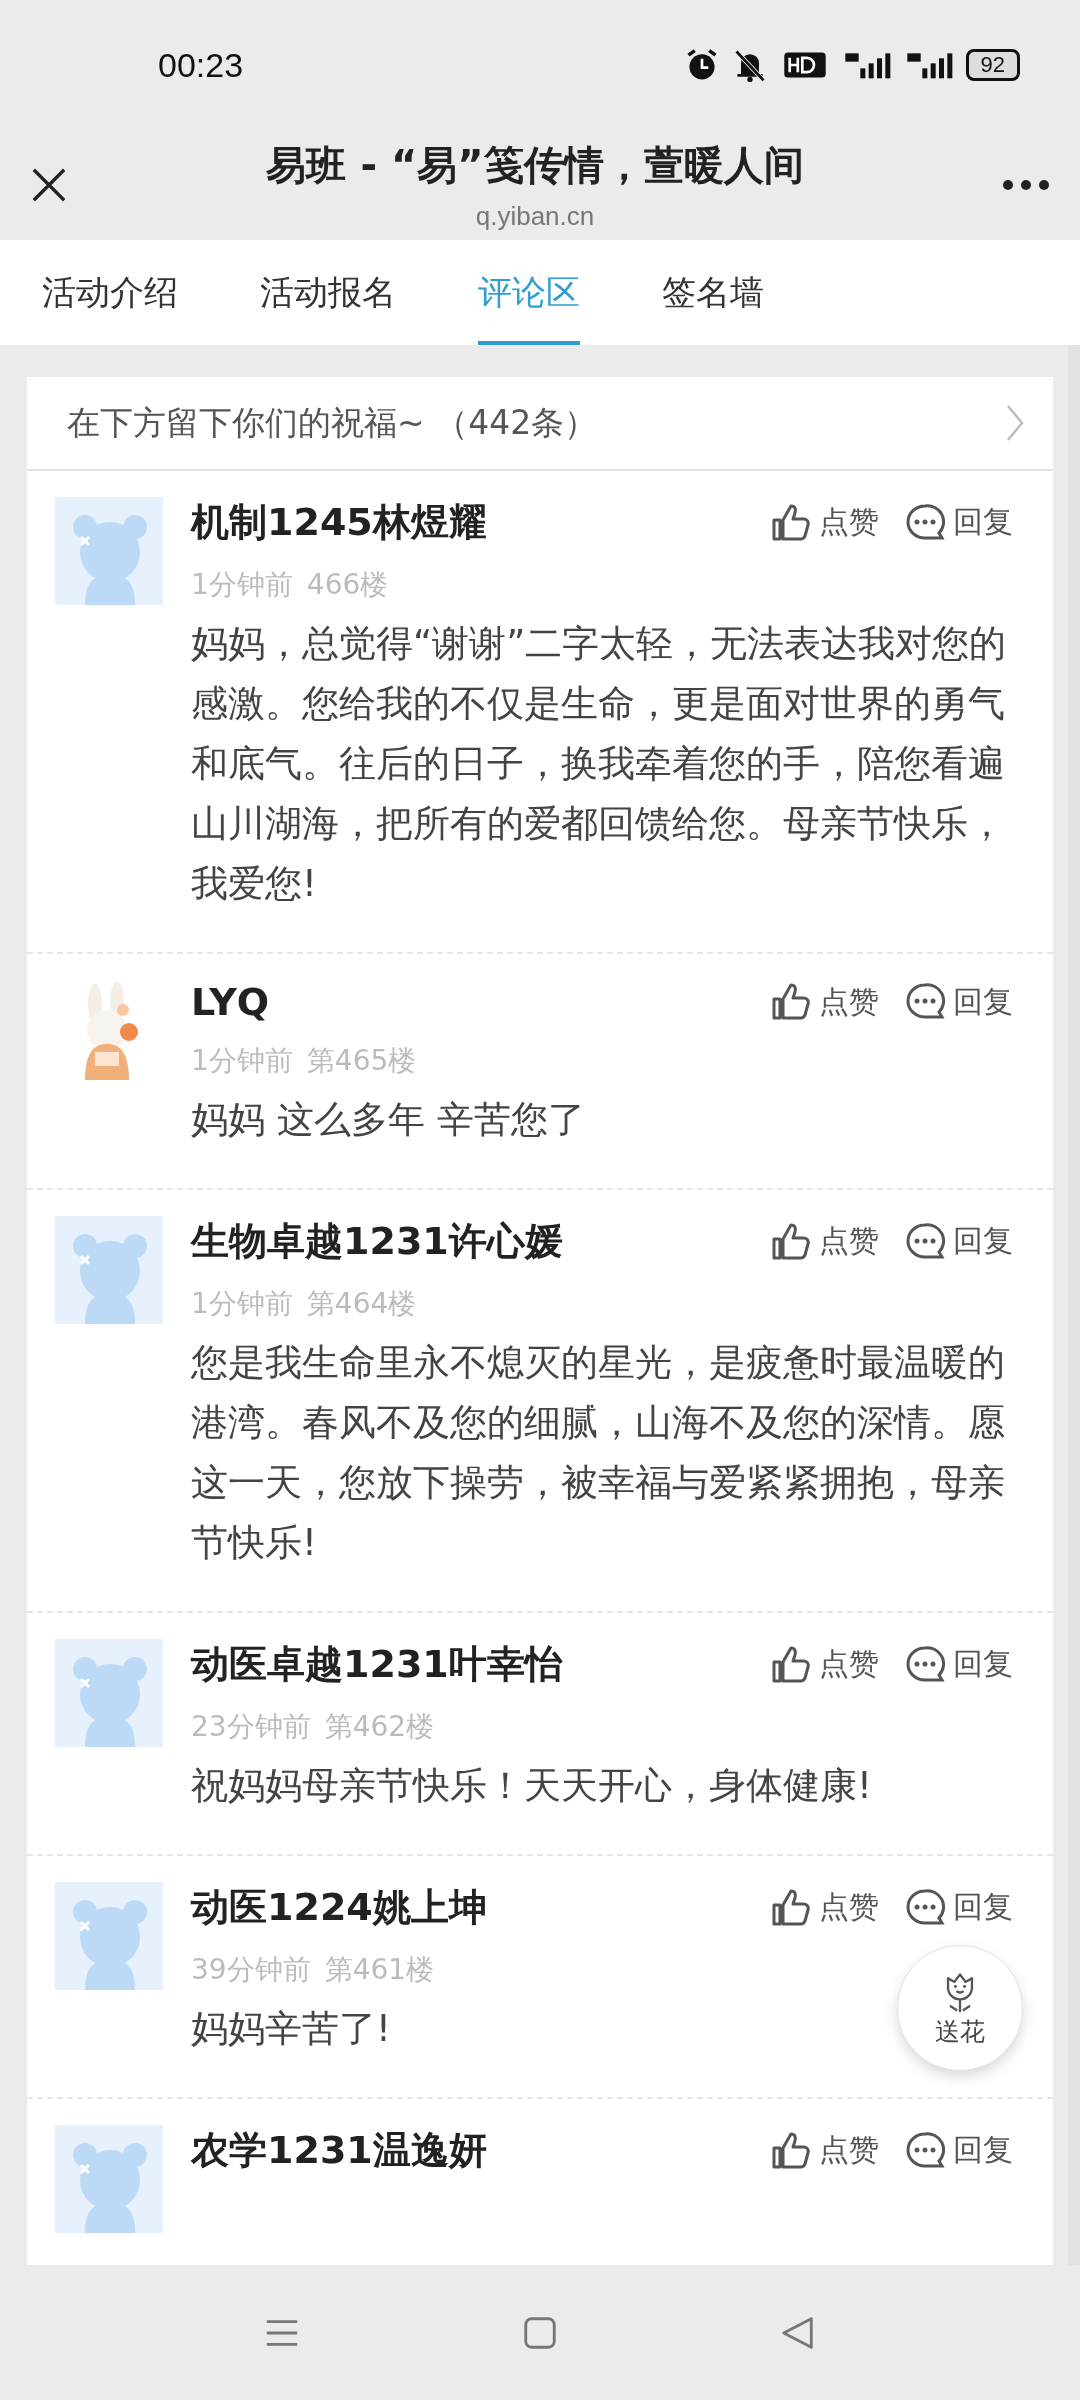 Image resolution: width=1080 pixels, height=2400 pixels. Describe the element at coordinates (339, 2150) in the screenshot. I see `user-name: 农学1231温逸妍` at that location.